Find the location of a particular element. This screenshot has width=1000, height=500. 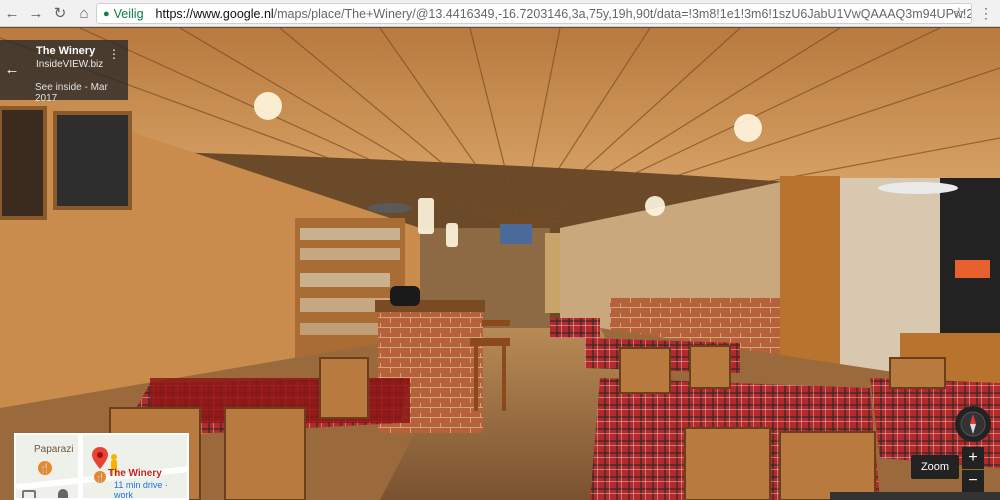

bookmark-star-icon: ☆ is located at coordinates (959, 13).